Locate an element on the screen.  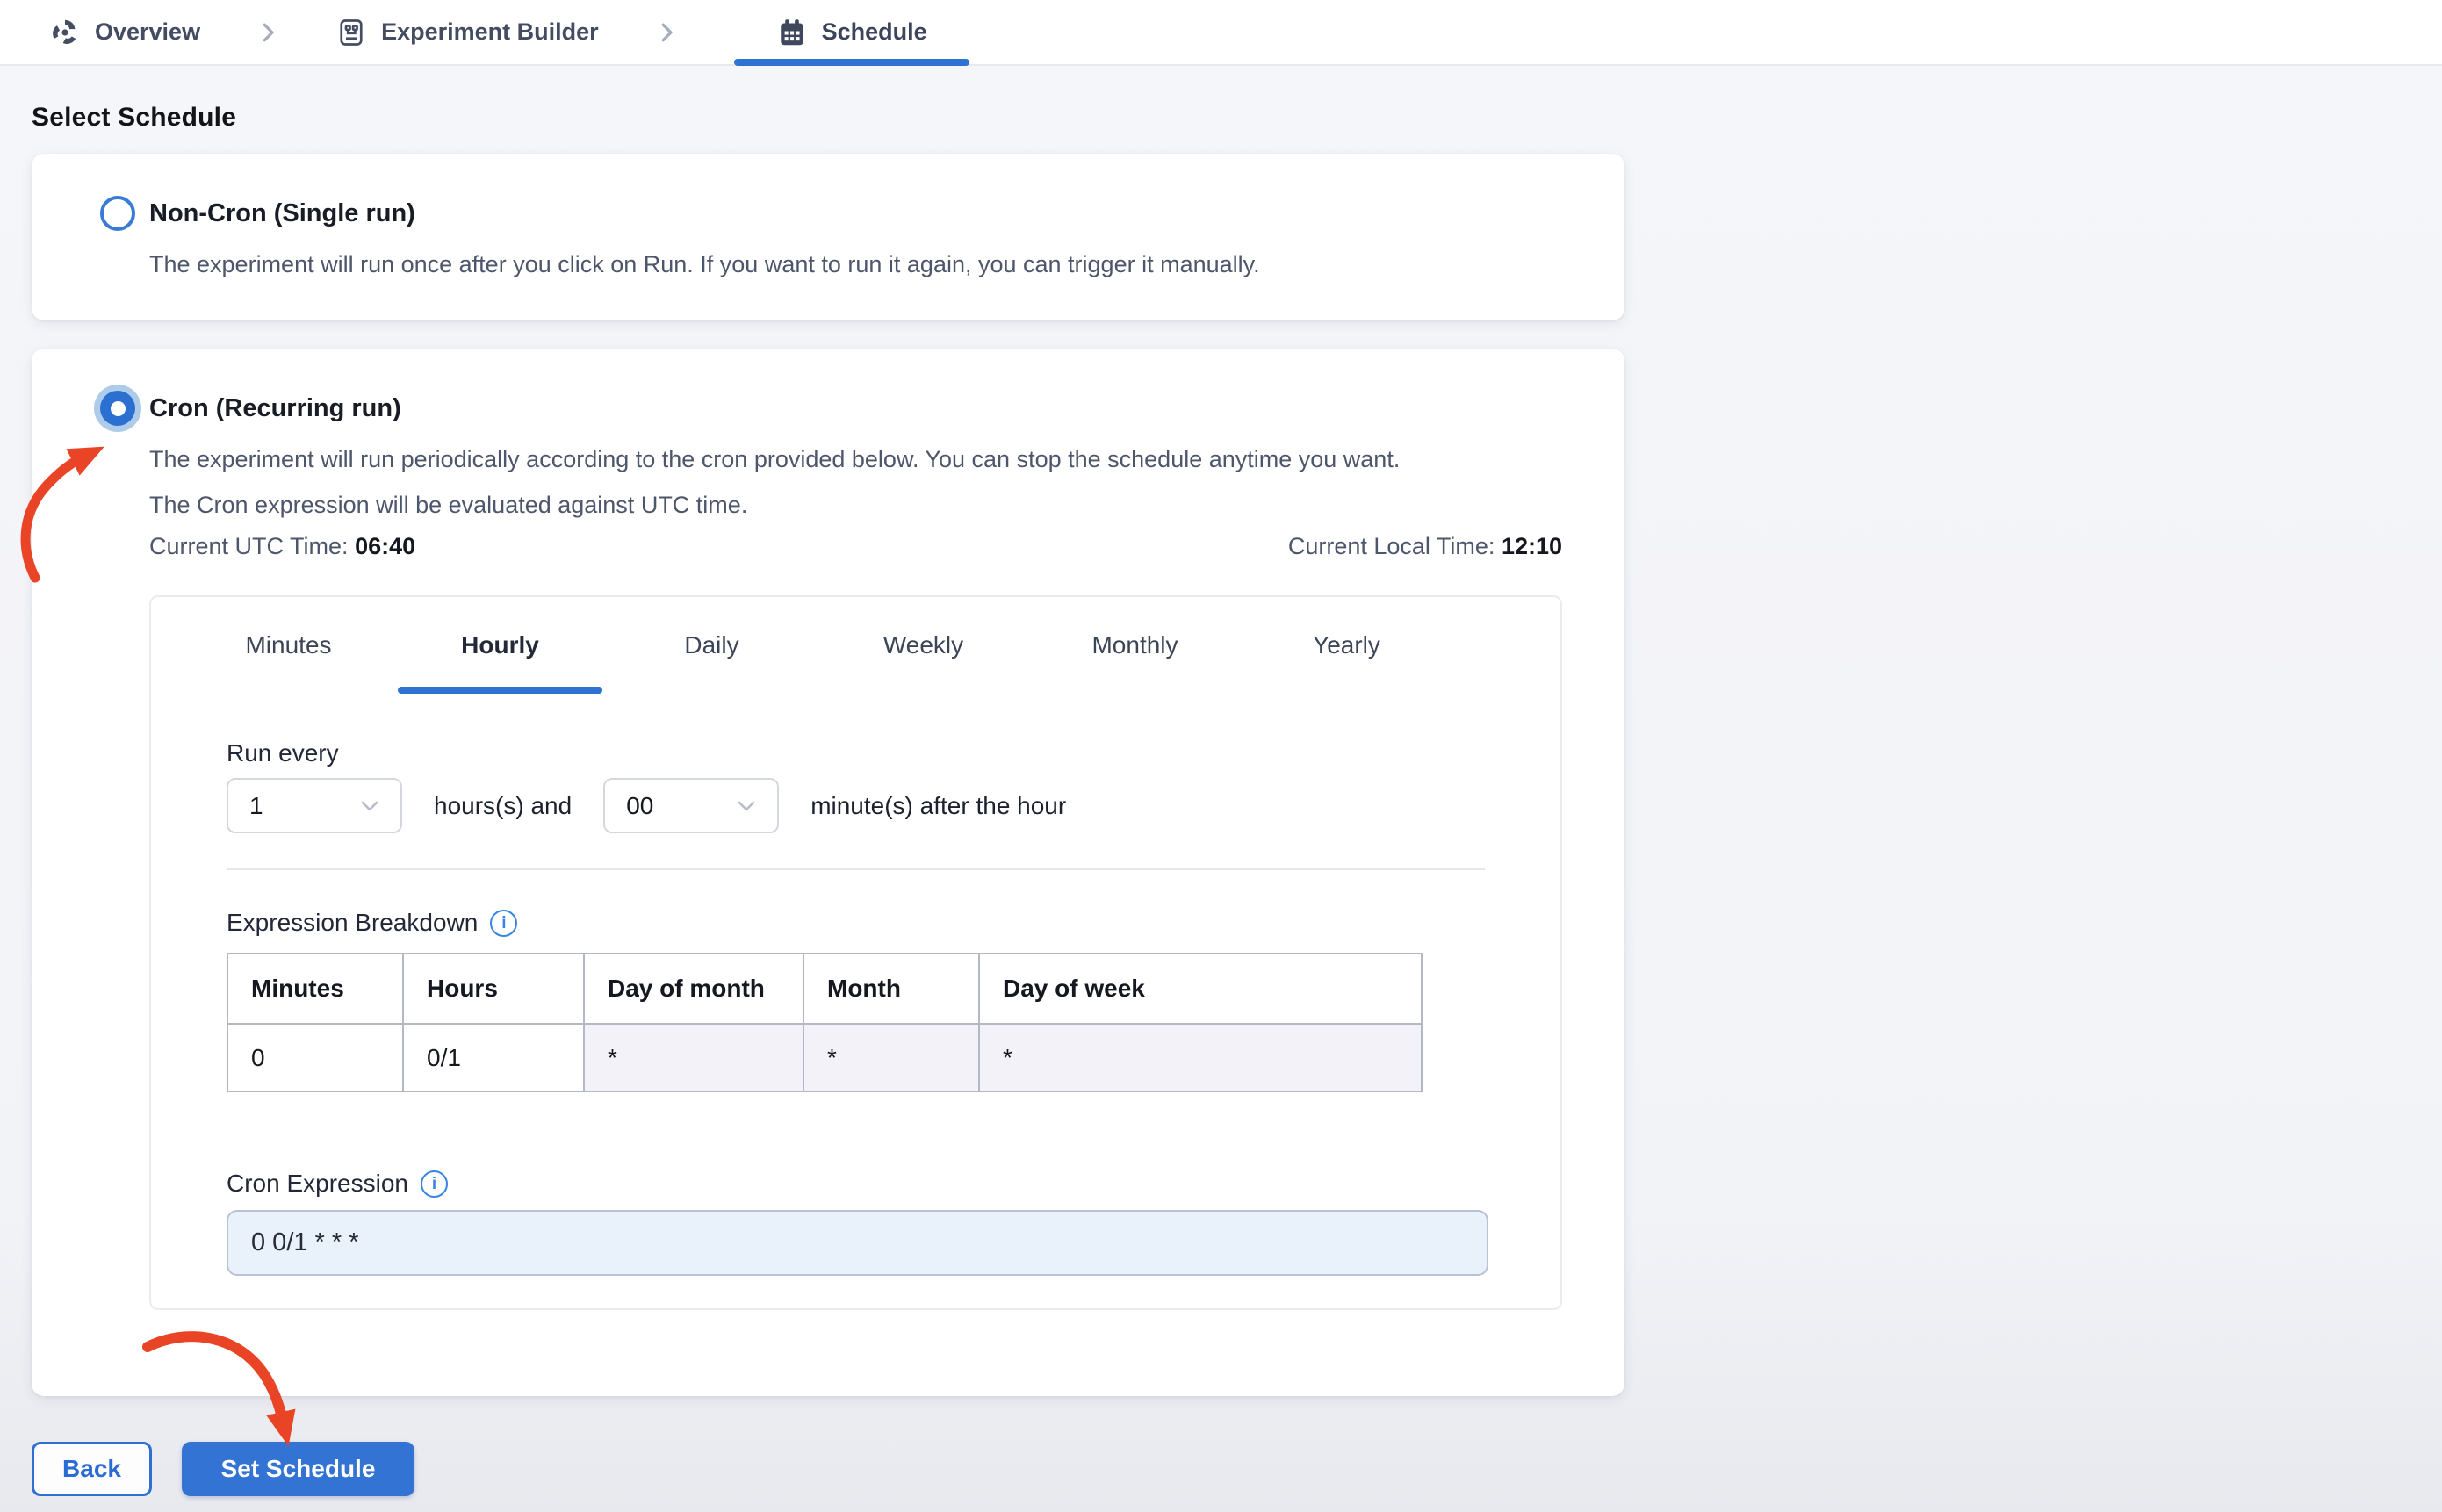
utc-time-value: 06:40 is located at coordinates (385, 546).